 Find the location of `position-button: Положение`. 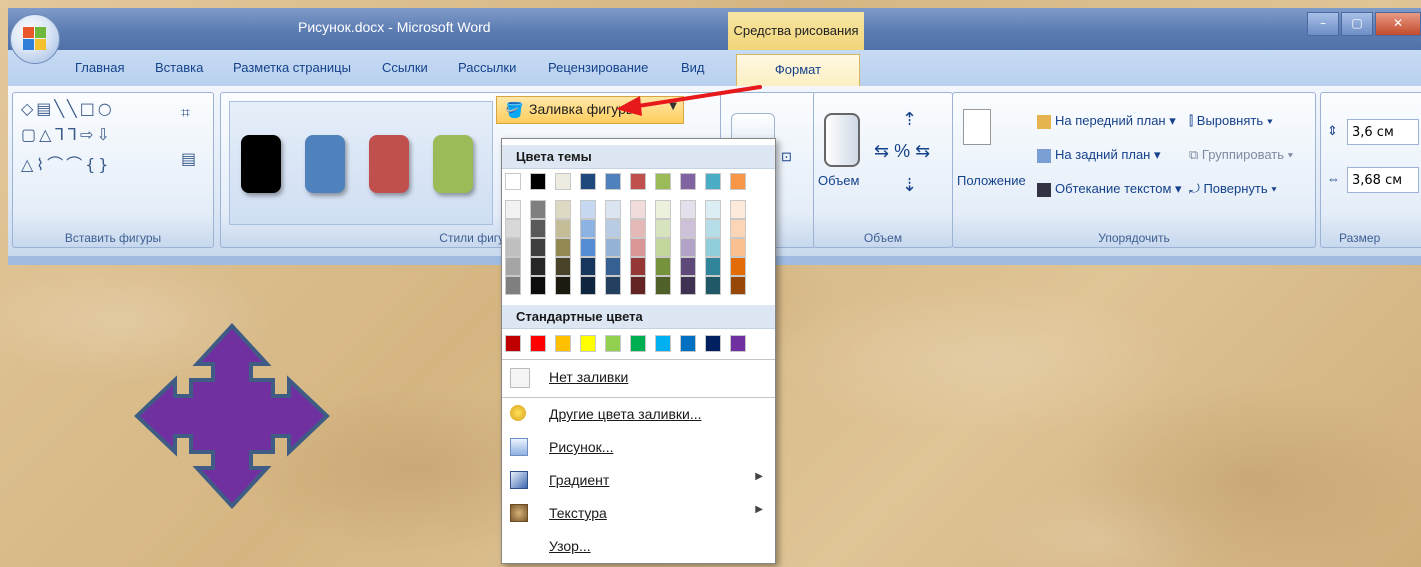

position-button: Положение is located at coordinates (991, 180).